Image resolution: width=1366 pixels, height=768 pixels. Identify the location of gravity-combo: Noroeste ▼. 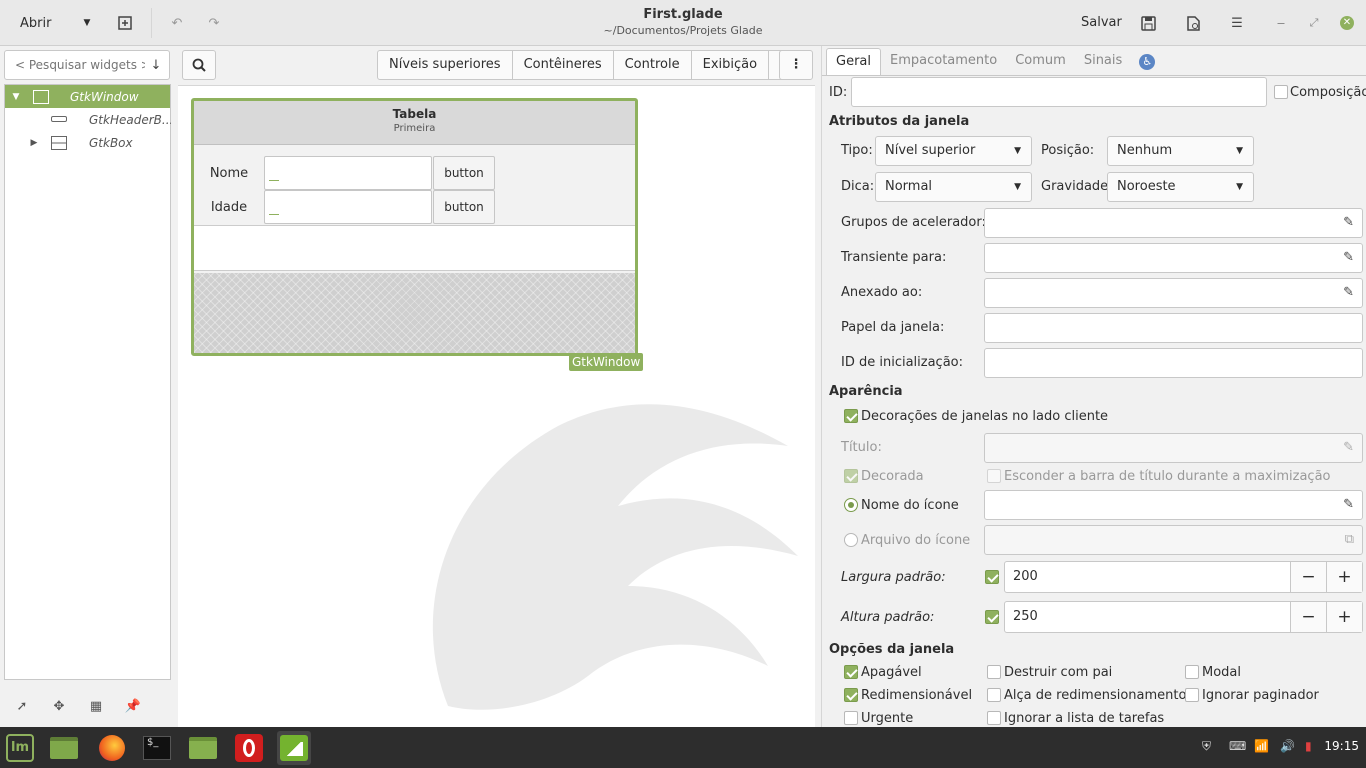
(1180, 187).